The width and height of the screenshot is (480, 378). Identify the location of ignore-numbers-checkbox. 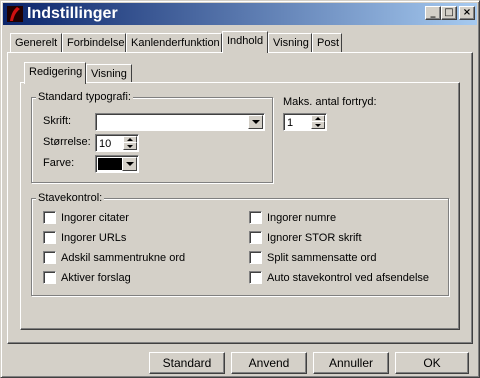
(255, 217).